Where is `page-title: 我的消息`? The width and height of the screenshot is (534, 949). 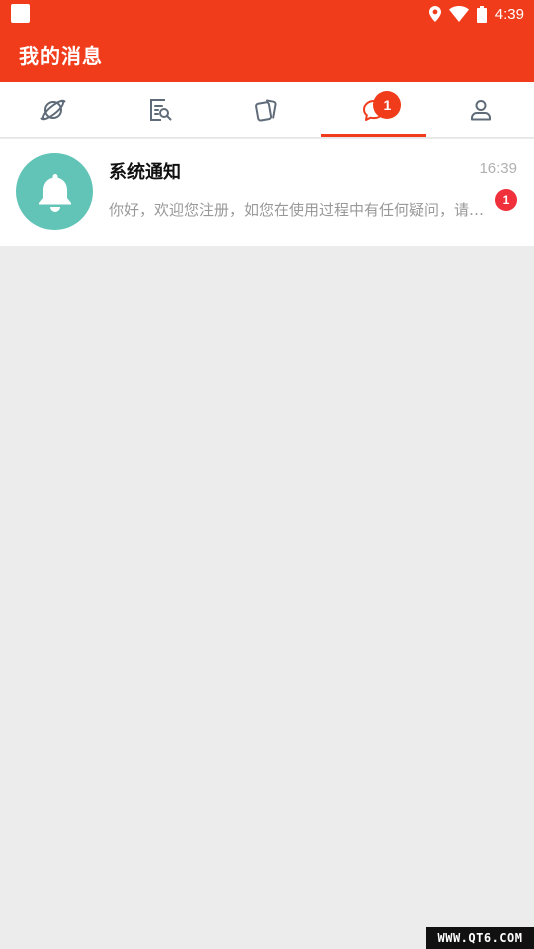 page-title: 我的消息 is located at coordinates (61, 56).